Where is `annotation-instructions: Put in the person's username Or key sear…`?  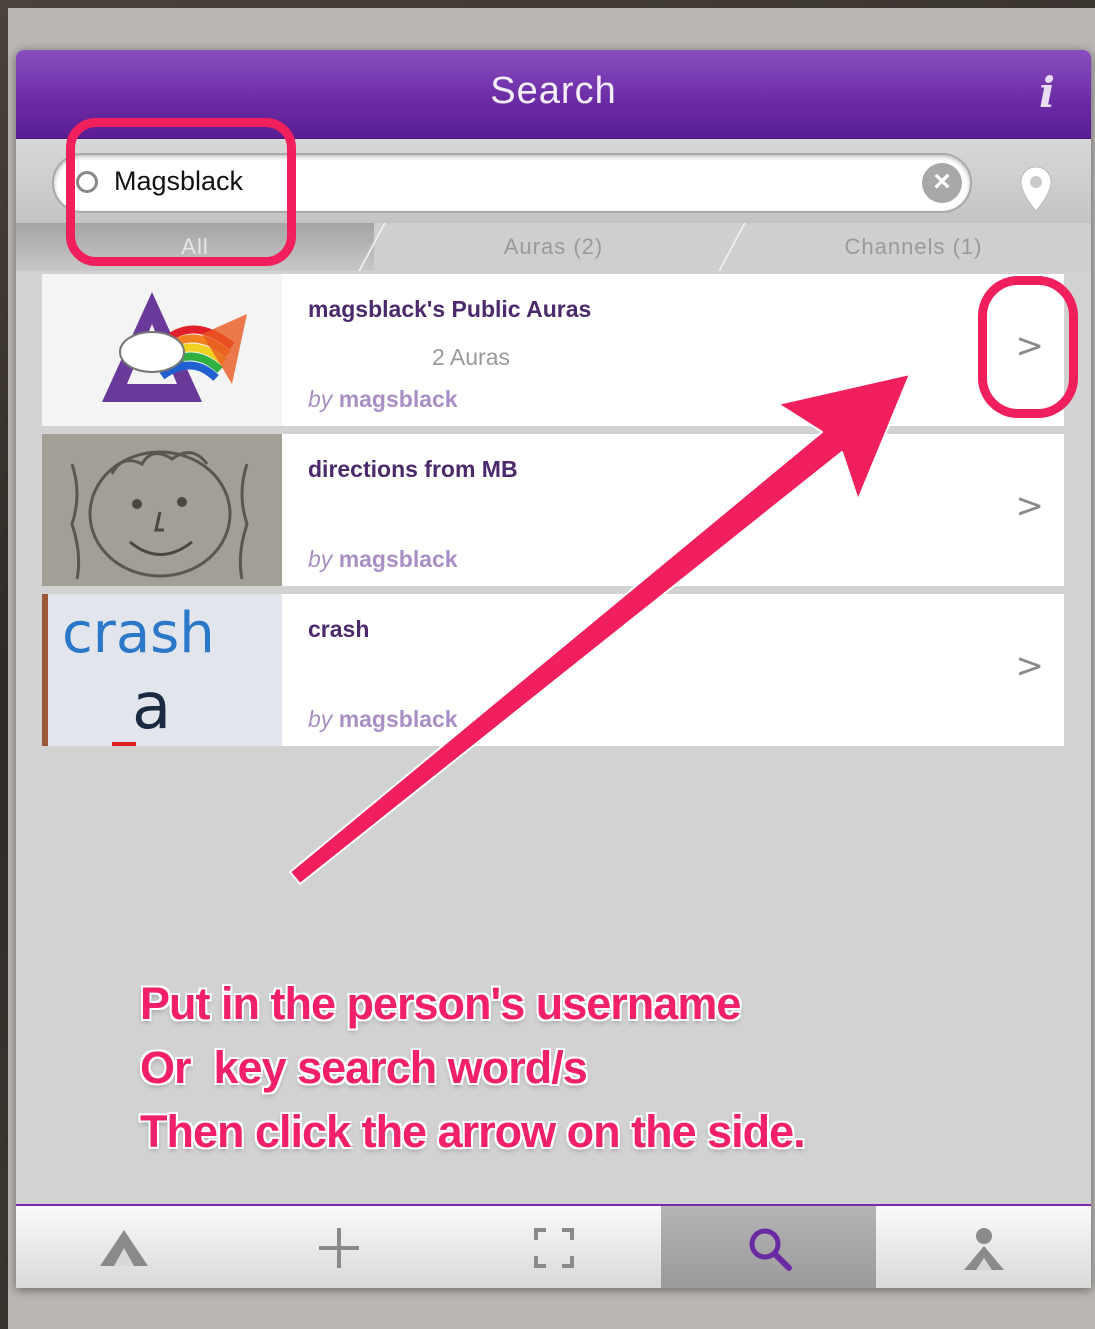
annotation-instructions: Put in the person's username Or key sear… is located at coordinates (473, 1068).